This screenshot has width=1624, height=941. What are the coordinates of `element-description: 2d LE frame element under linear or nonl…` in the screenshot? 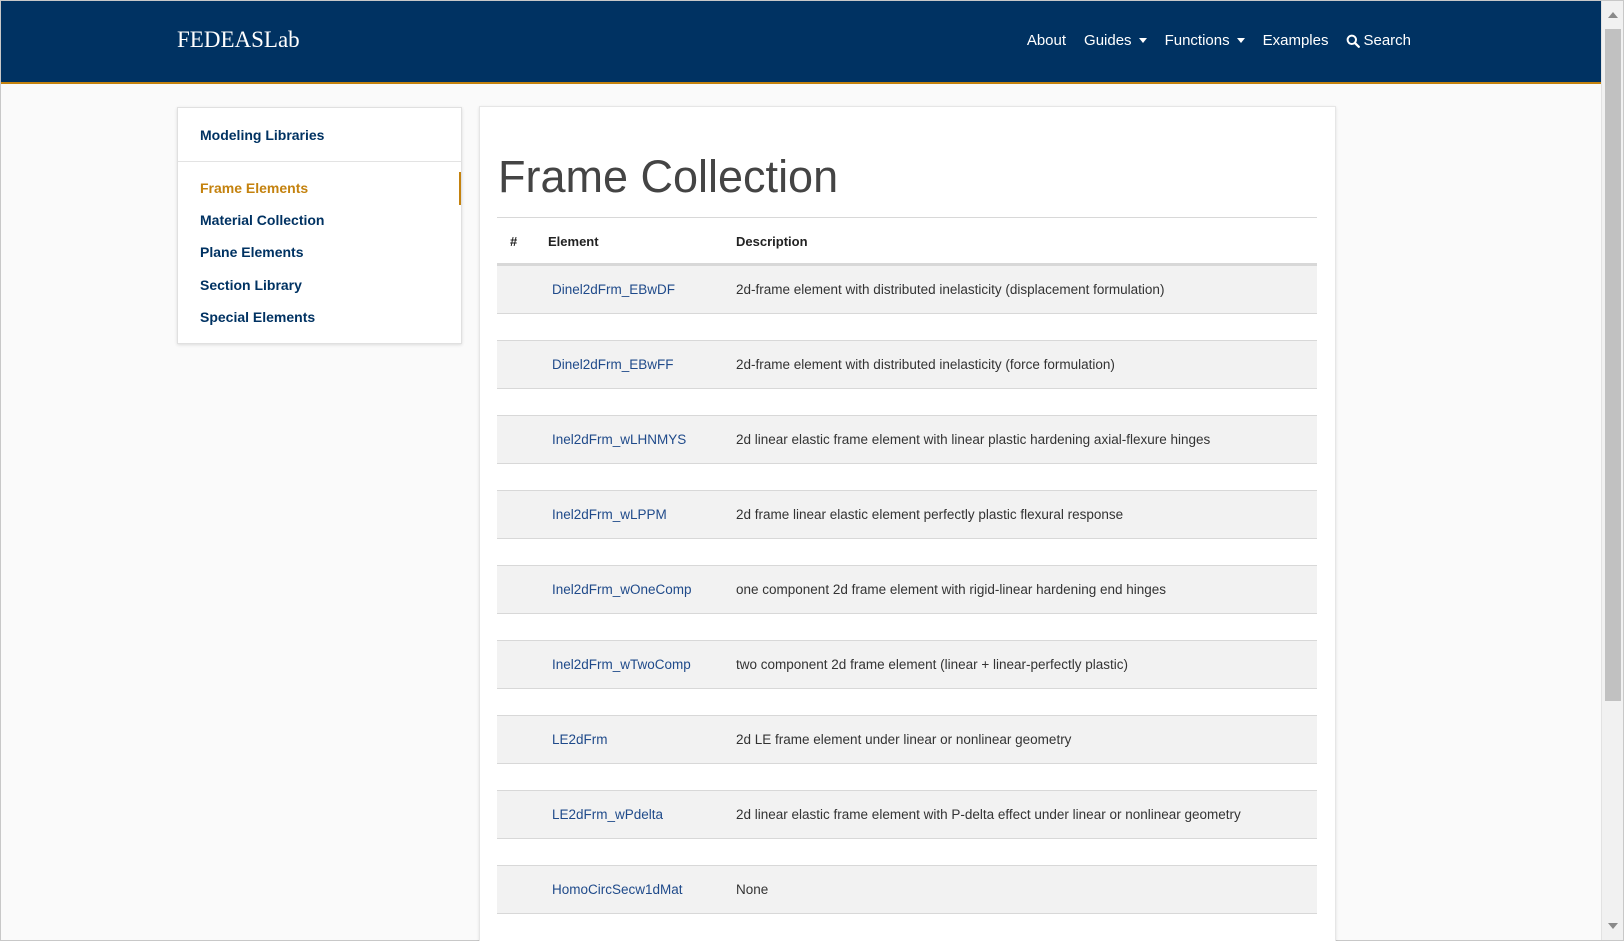 It's located at (904, 739).